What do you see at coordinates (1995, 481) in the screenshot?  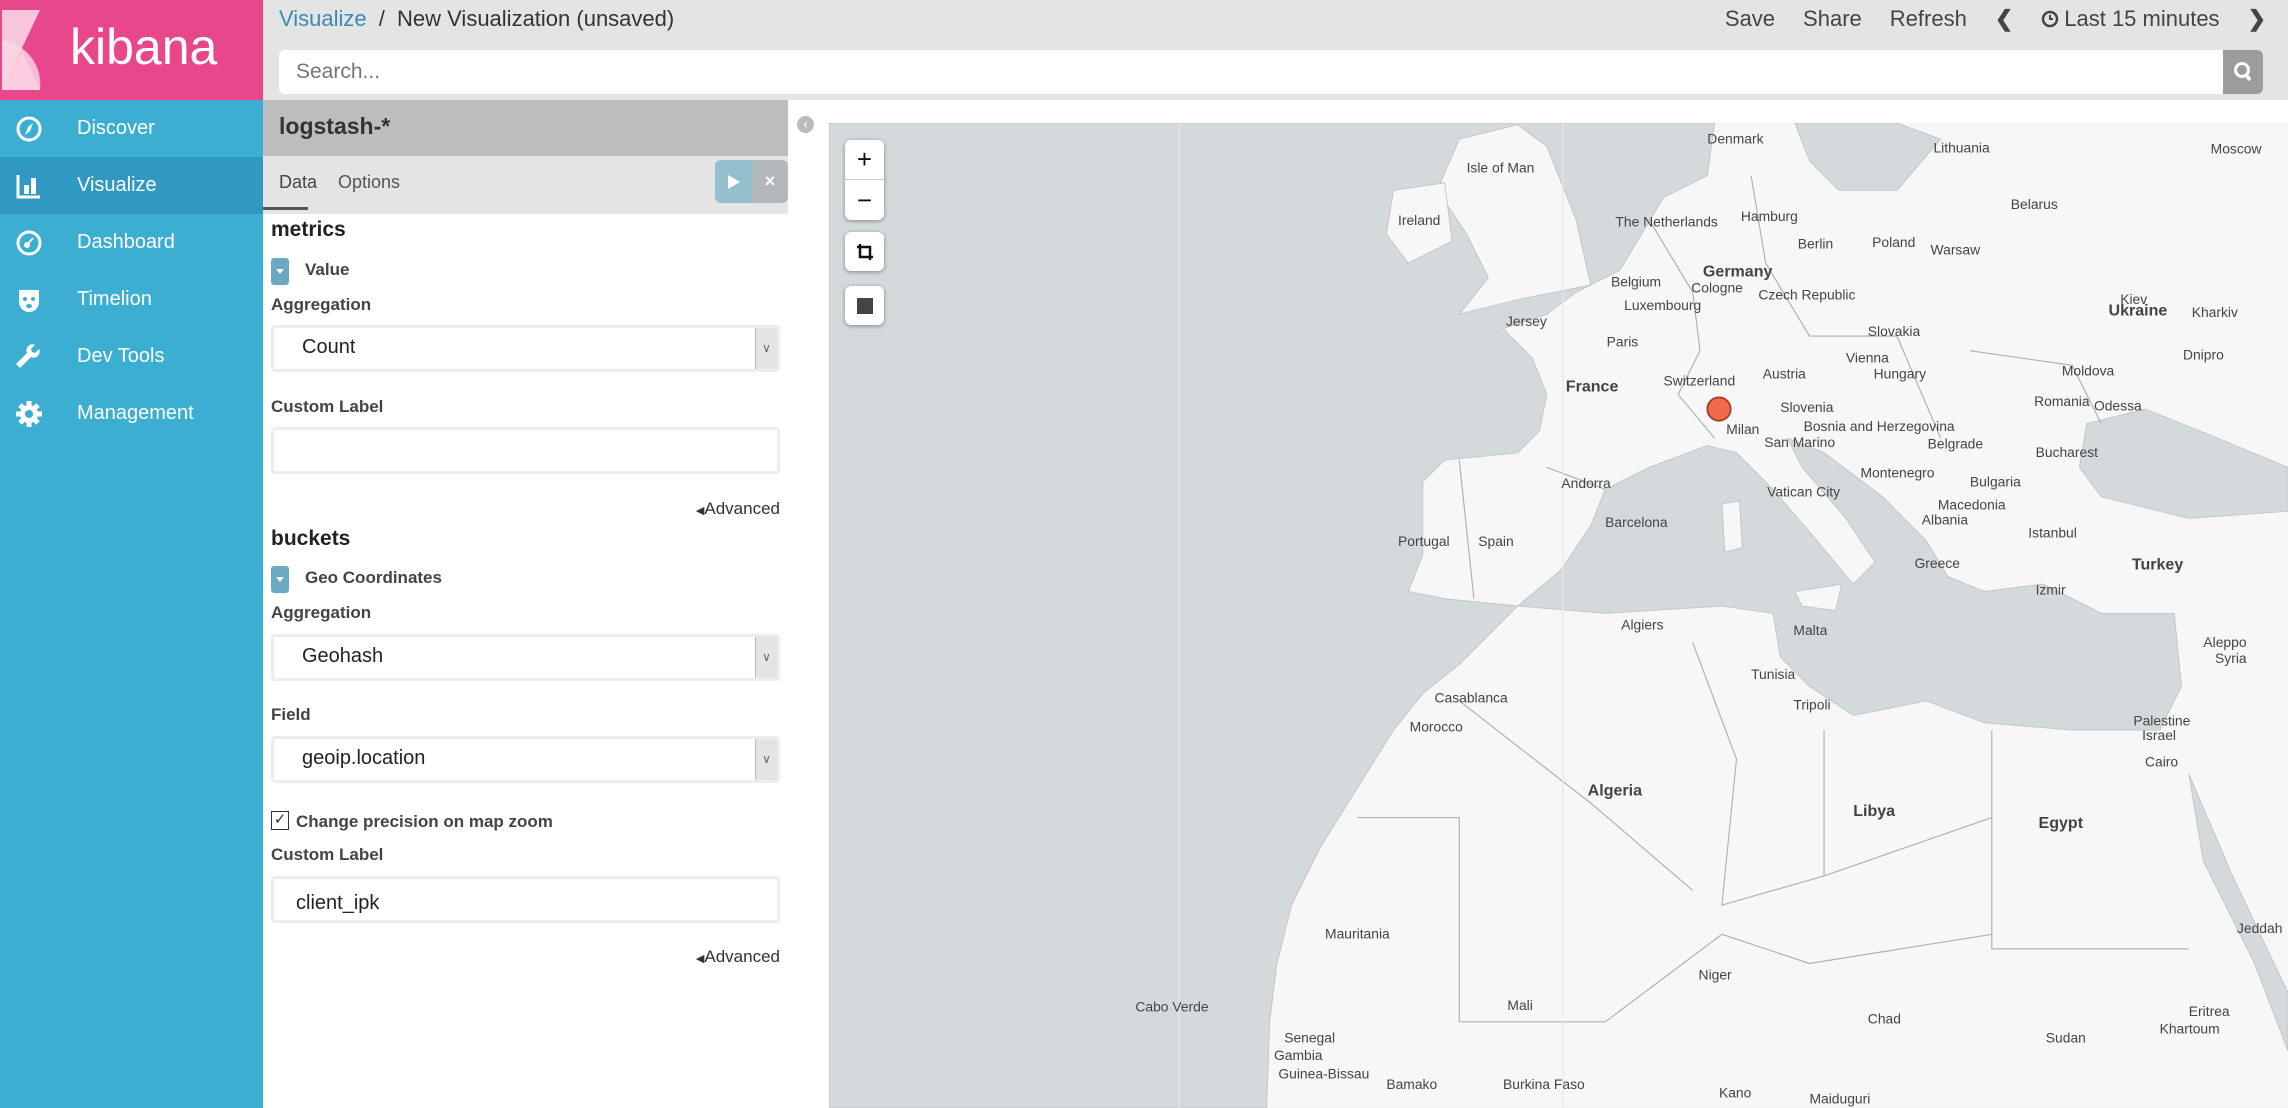 I see `map-label: Bulgaria` at bounding box center [1995, 481].